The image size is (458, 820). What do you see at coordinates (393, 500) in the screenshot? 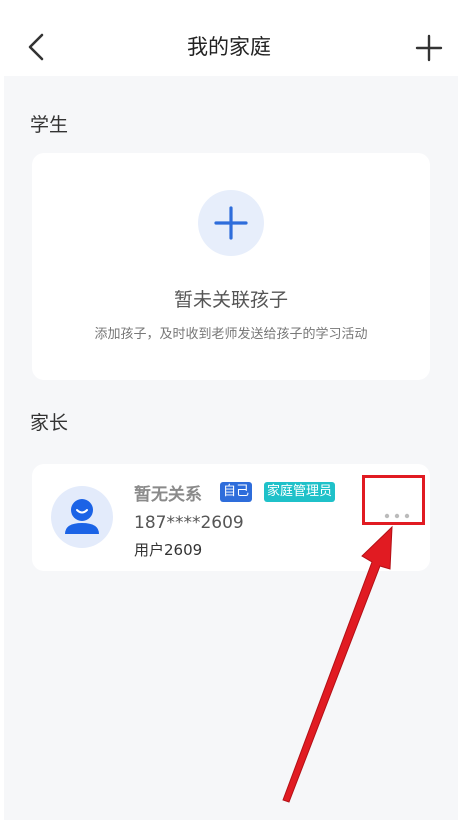
I see `more-options-button` at bounding box center [393, 500].